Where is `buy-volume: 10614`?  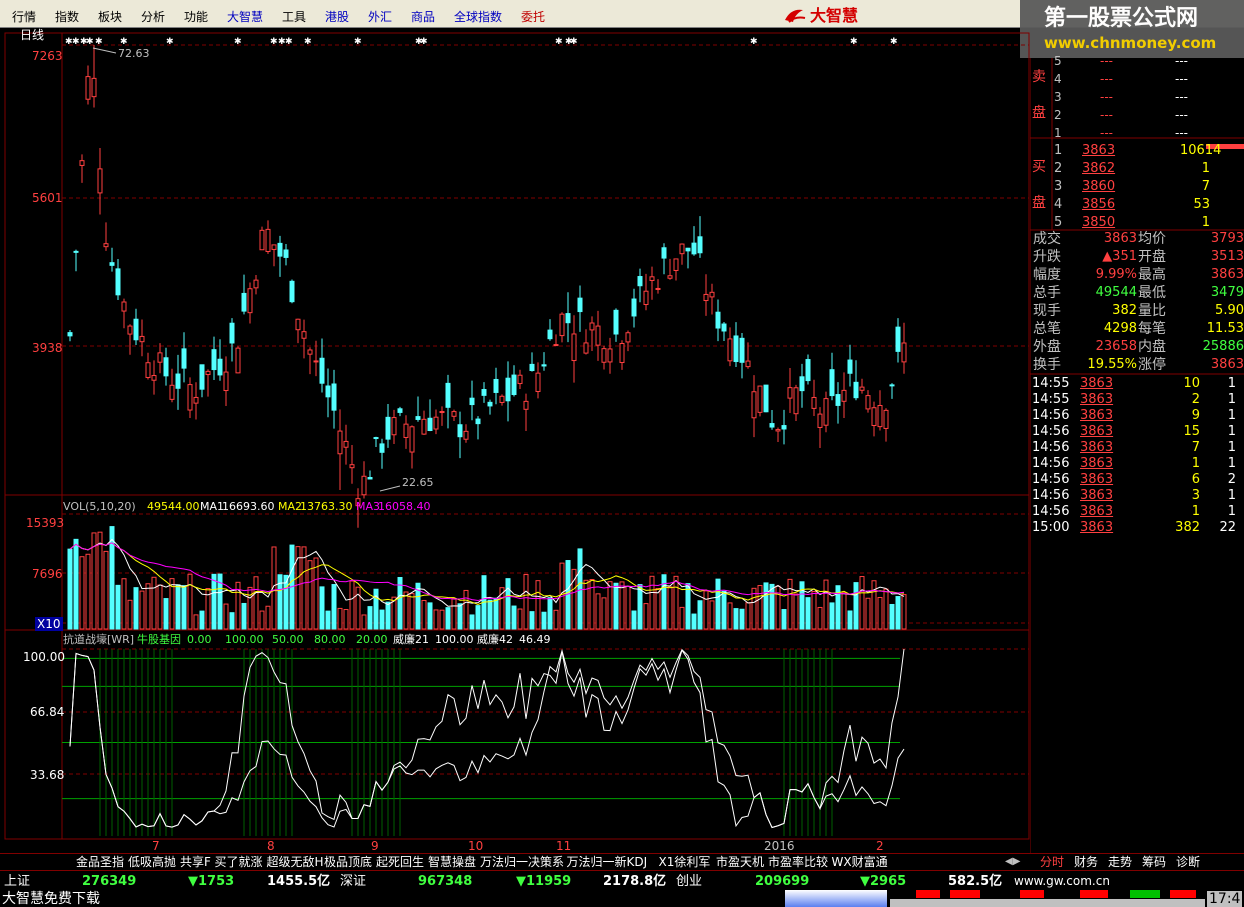
buy-volume: 10614 is located at coordinates (1201, 150).